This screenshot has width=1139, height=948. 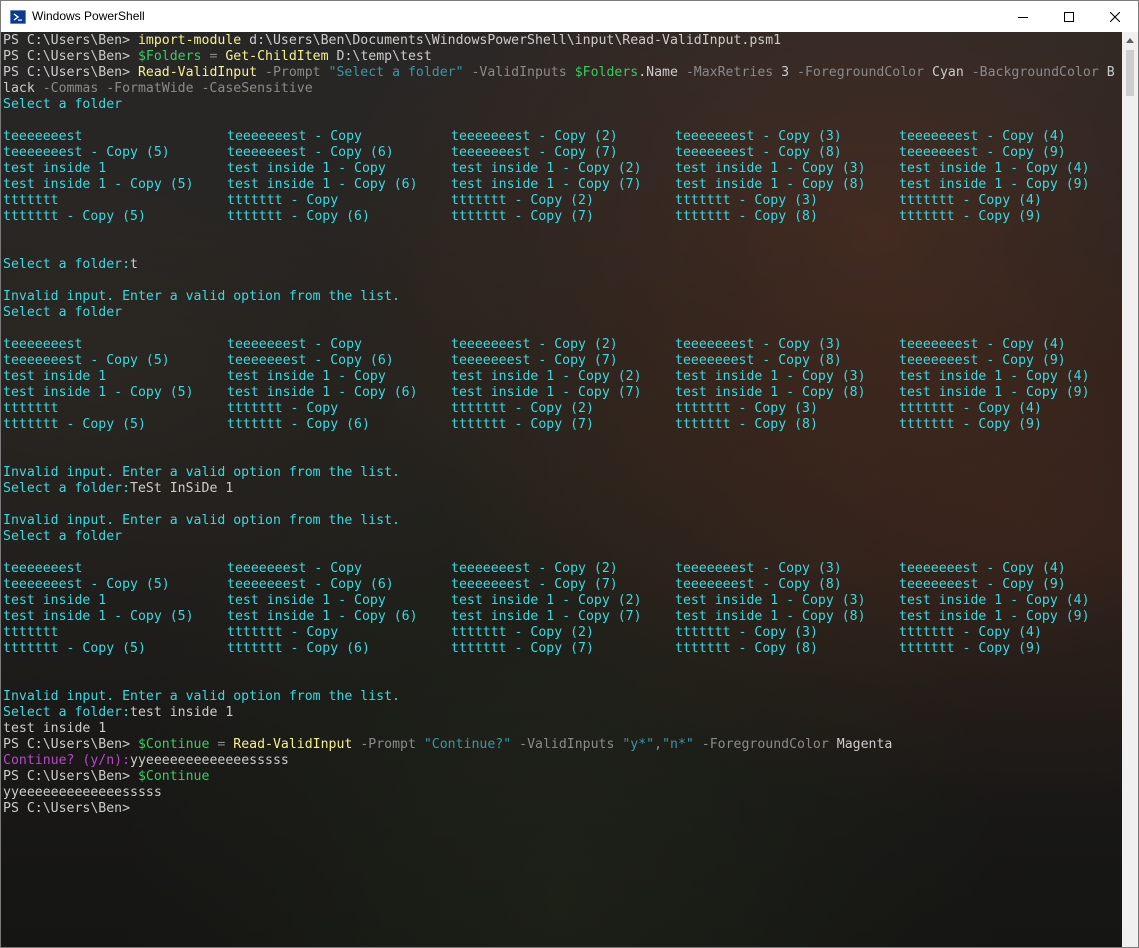 I want to click on scroll-up-button, so click(x=1130, y=40).